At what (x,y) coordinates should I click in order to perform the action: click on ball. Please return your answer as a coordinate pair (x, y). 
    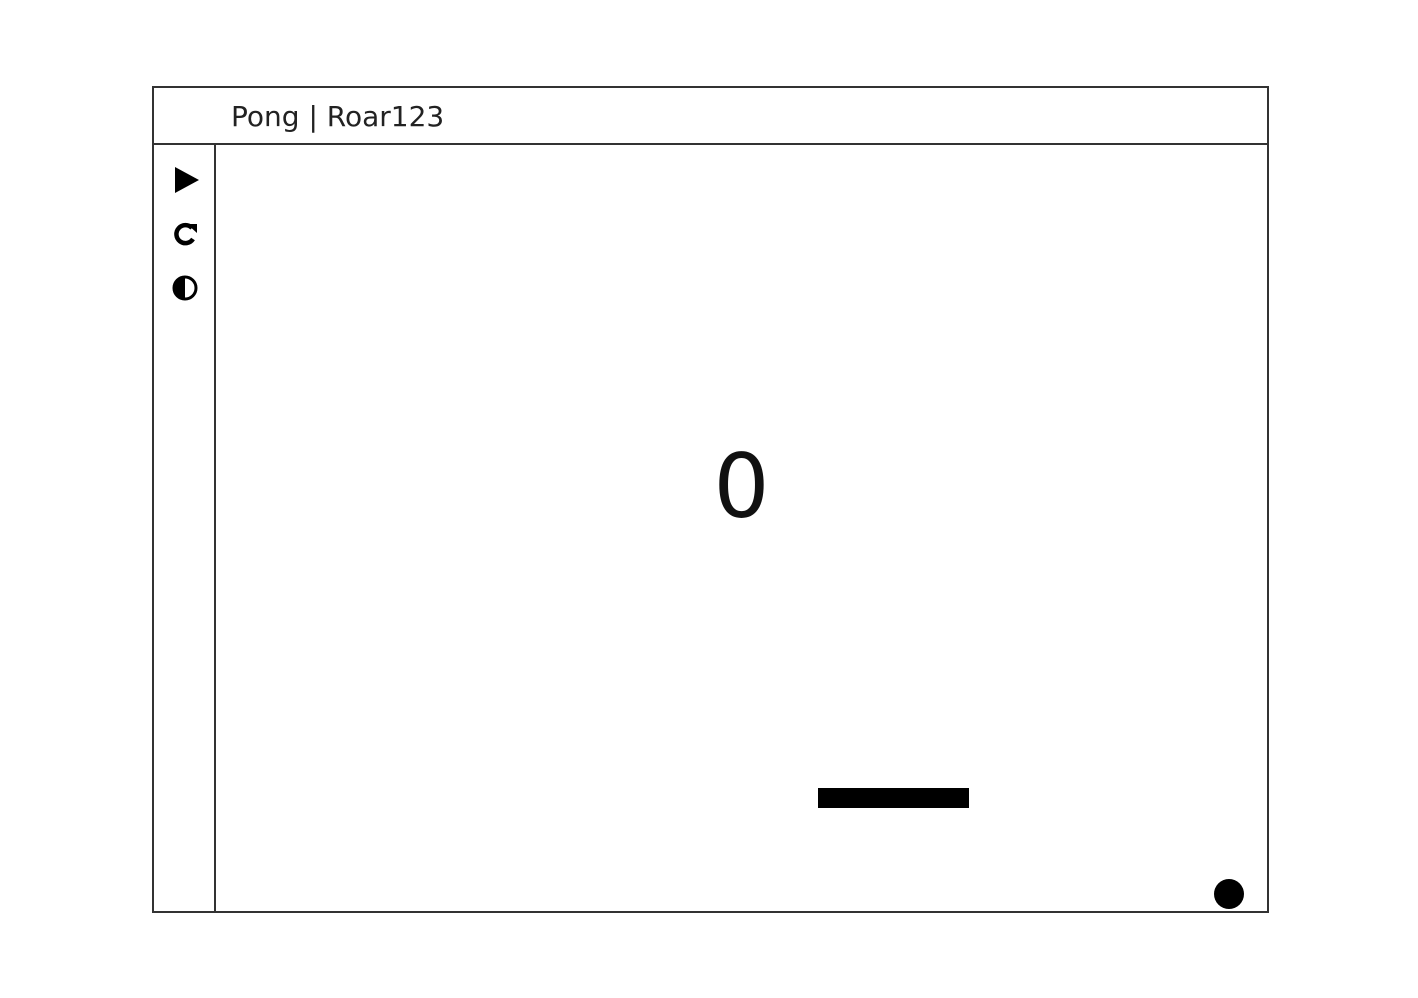
    Looking at the image, I should click on (1229, 894).